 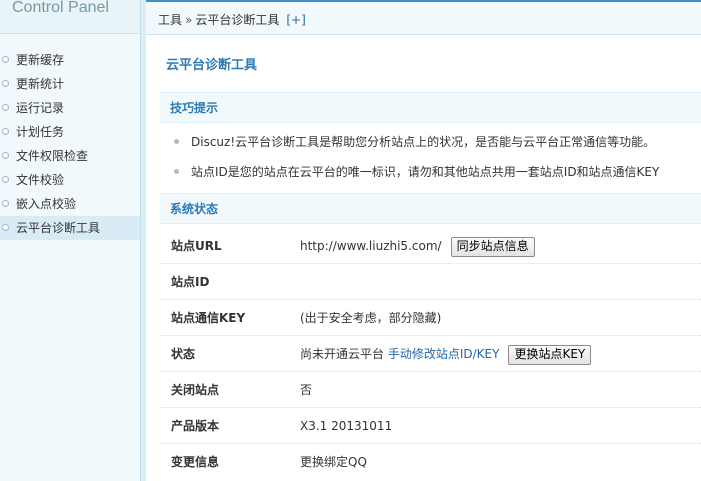 What do you see at coordinates (40, 84) in the screenshot?
I see `sidebar-item-label: 更新统计` at bounding box center [40, 84].